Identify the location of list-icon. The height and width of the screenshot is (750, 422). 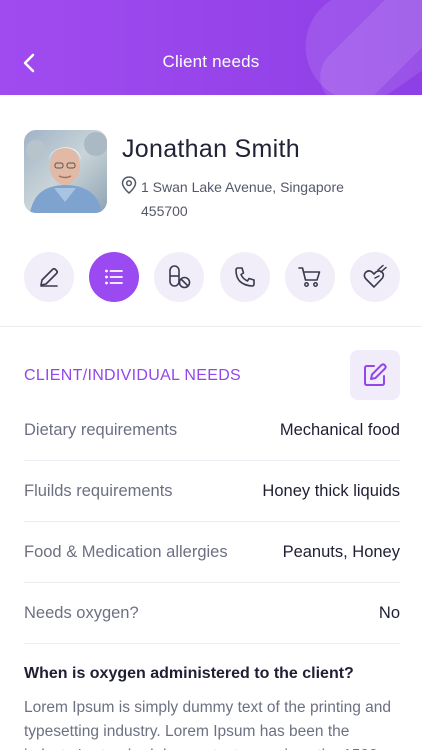
(114, 277).